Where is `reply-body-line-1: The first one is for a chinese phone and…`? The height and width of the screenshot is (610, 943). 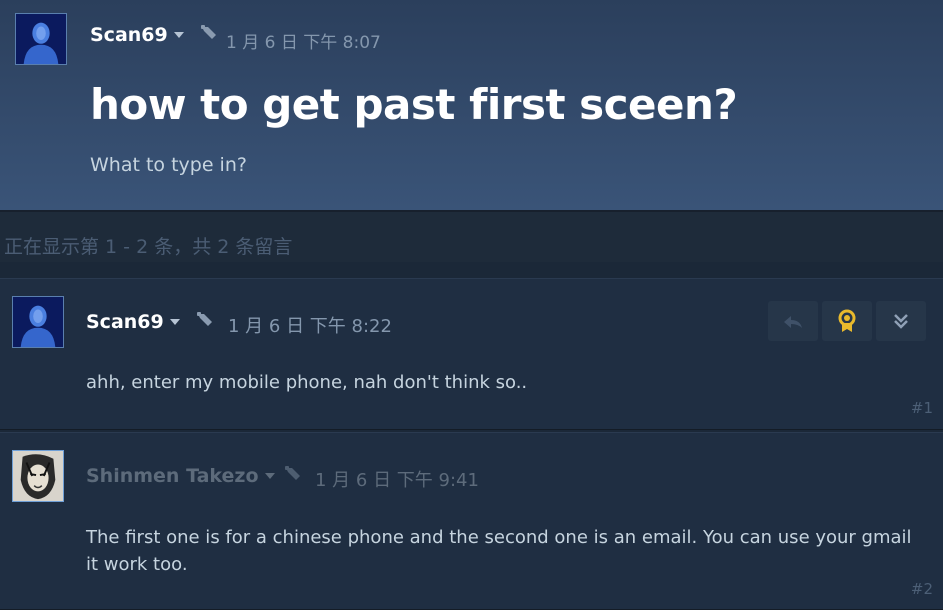 reply-body-line-1: The first one is for a chinese phone and… is located at coordinates (499, 537).